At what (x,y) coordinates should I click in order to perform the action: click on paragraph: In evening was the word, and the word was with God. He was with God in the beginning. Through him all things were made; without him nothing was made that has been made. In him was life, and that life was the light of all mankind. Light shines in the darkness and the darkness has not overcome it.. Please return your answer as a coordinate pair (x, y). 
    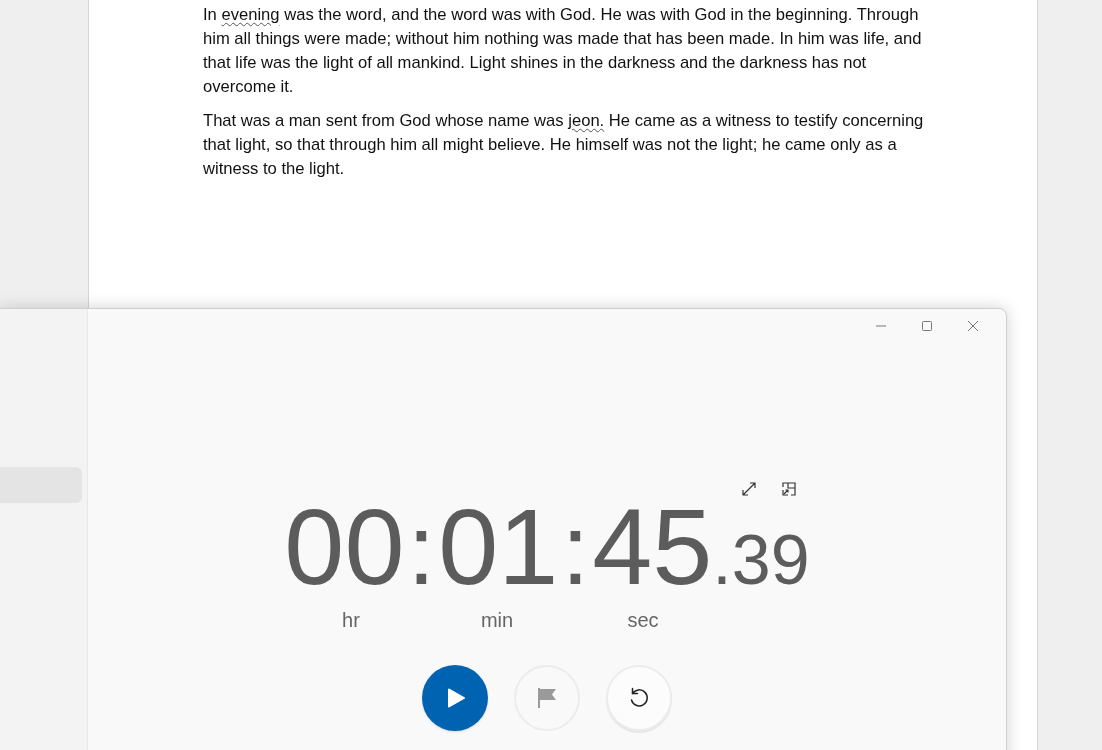
    Looking at the image, I should click on (563, 51).